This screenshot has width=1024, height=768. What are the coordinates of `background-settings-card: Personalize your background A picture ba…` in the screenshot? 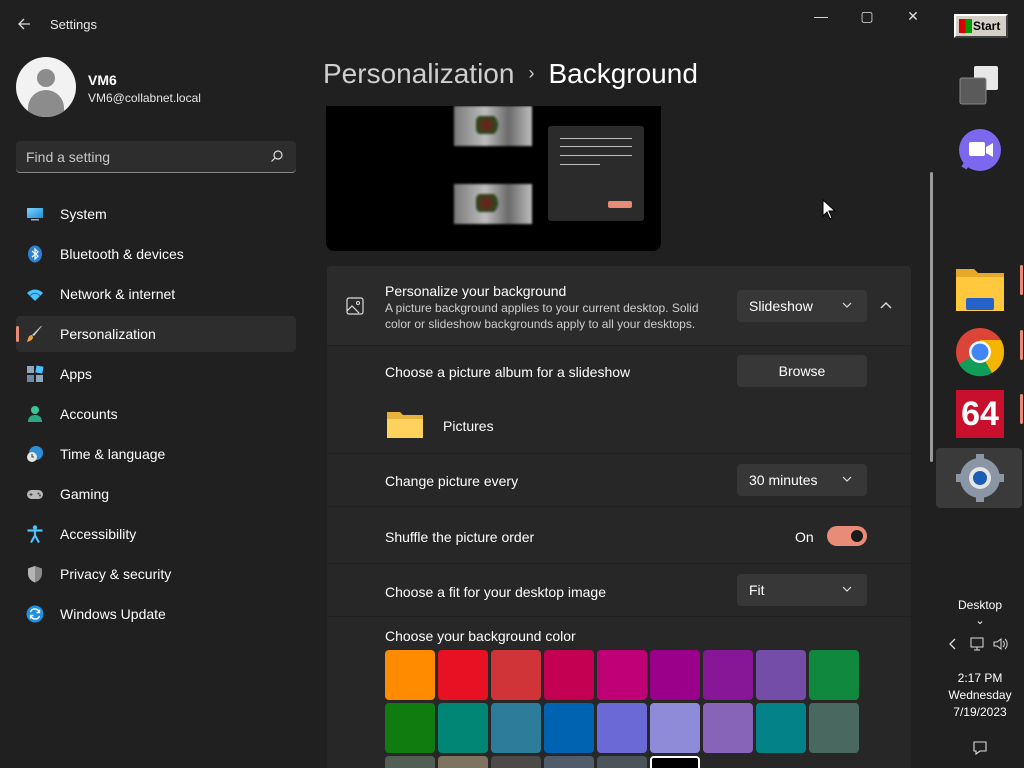 It's located at (619, 305).